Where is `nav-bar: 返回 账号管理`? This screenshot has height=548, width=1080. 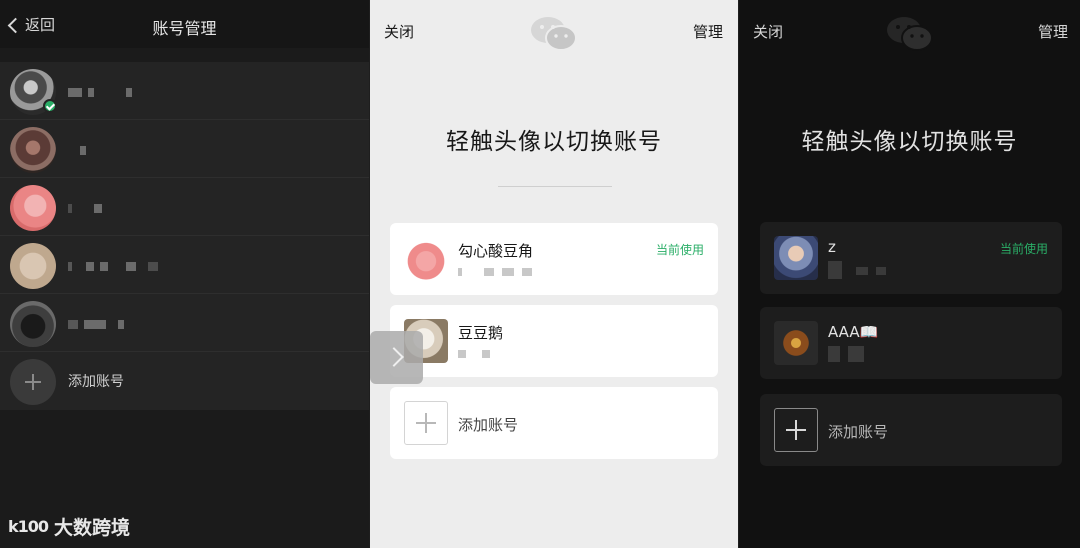 nav-bar: 返回 账号管理 is located at coordinates (184, 24).